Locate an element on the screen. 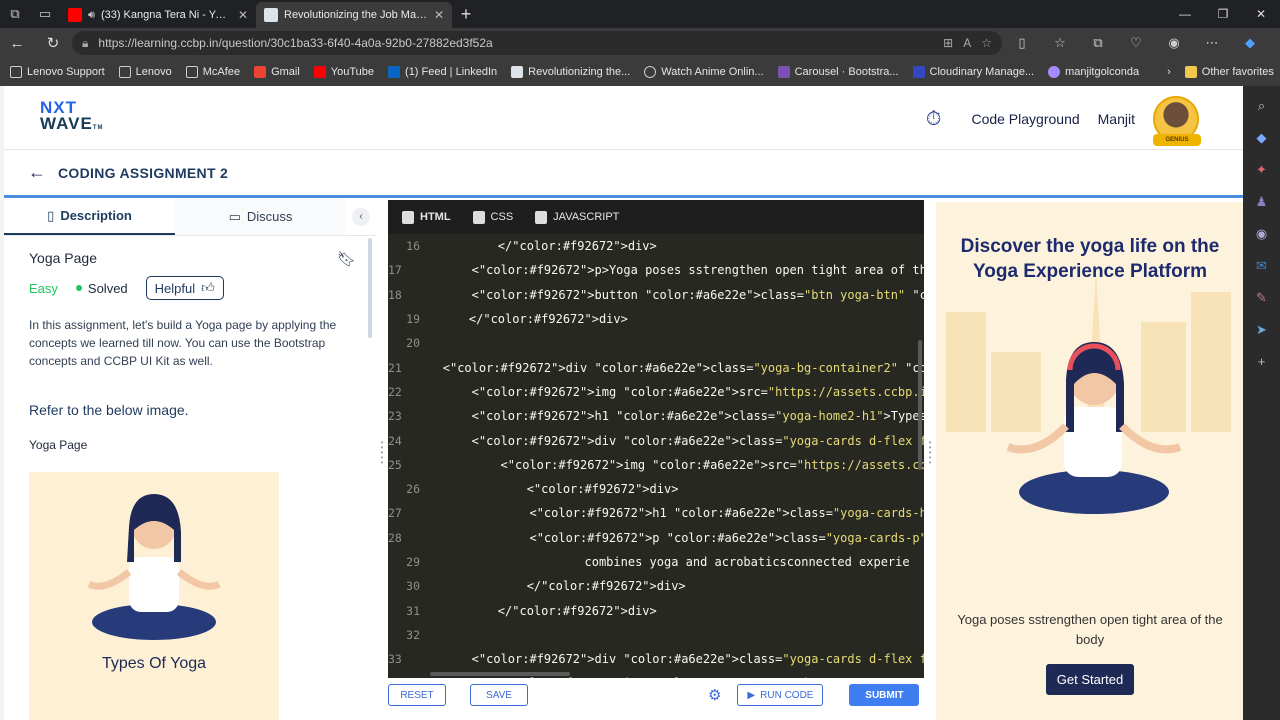 This screenshot has width=1280, height=720. youtube-icon is located at coordinates (319, 72).